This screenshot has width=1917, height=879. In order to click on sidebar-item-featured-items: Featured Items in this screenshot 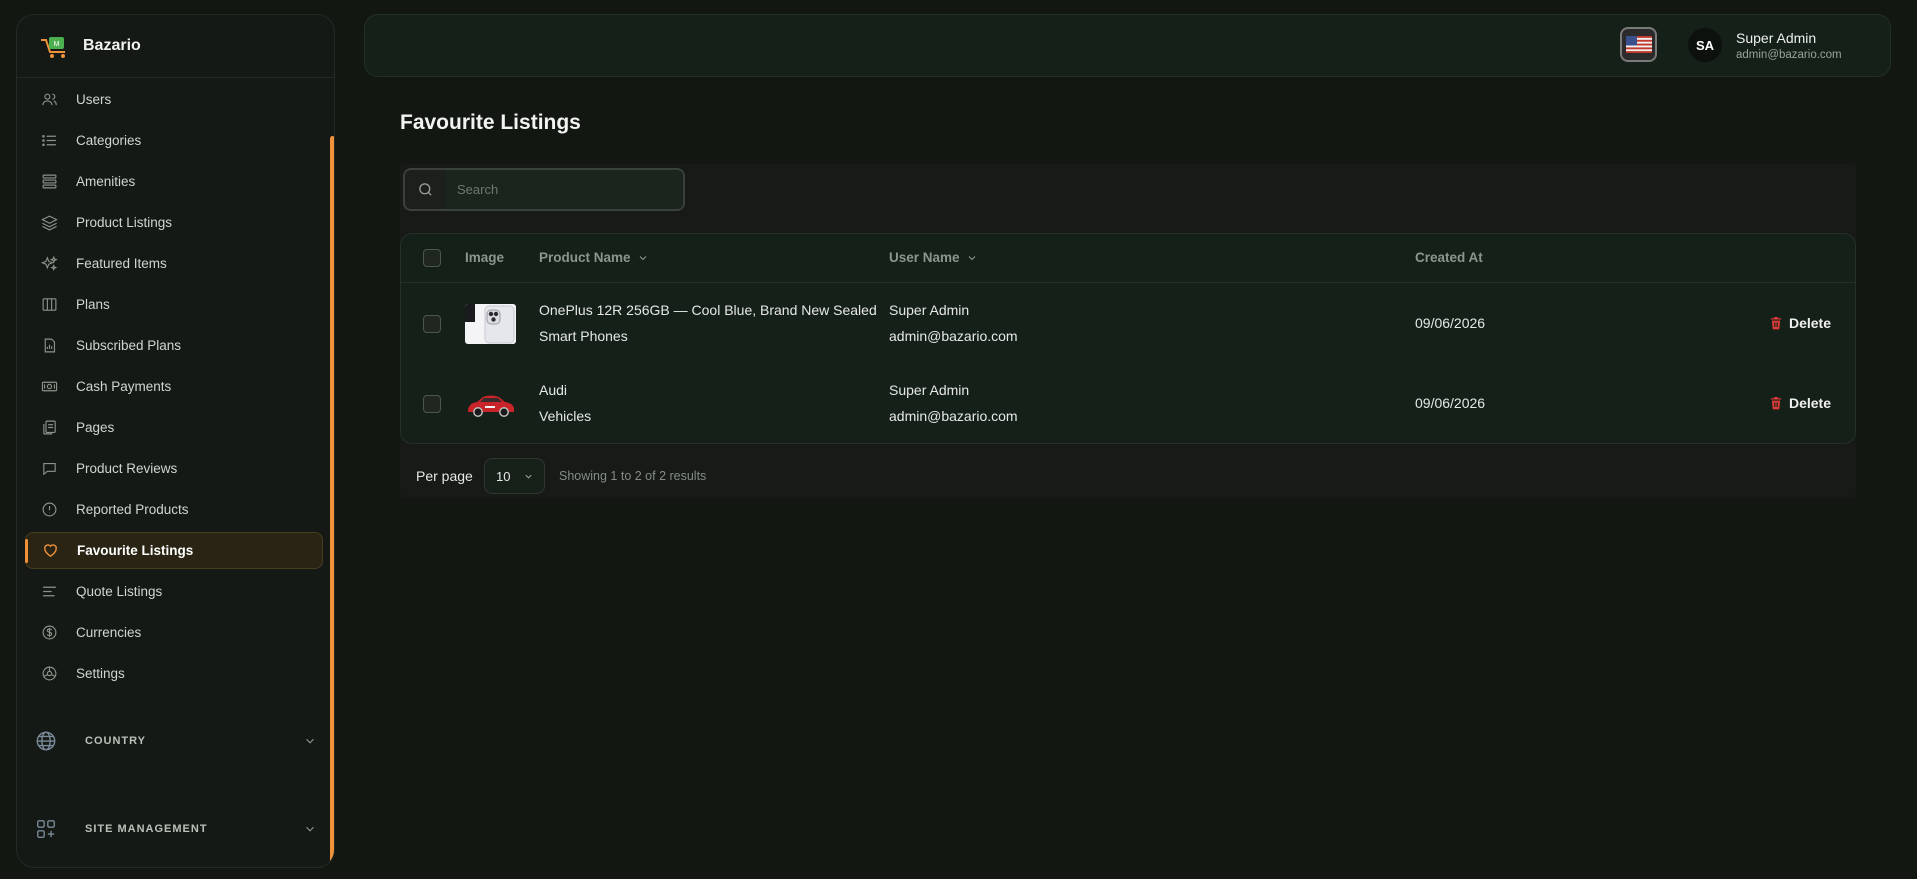, I will do `click(174, 263)`.